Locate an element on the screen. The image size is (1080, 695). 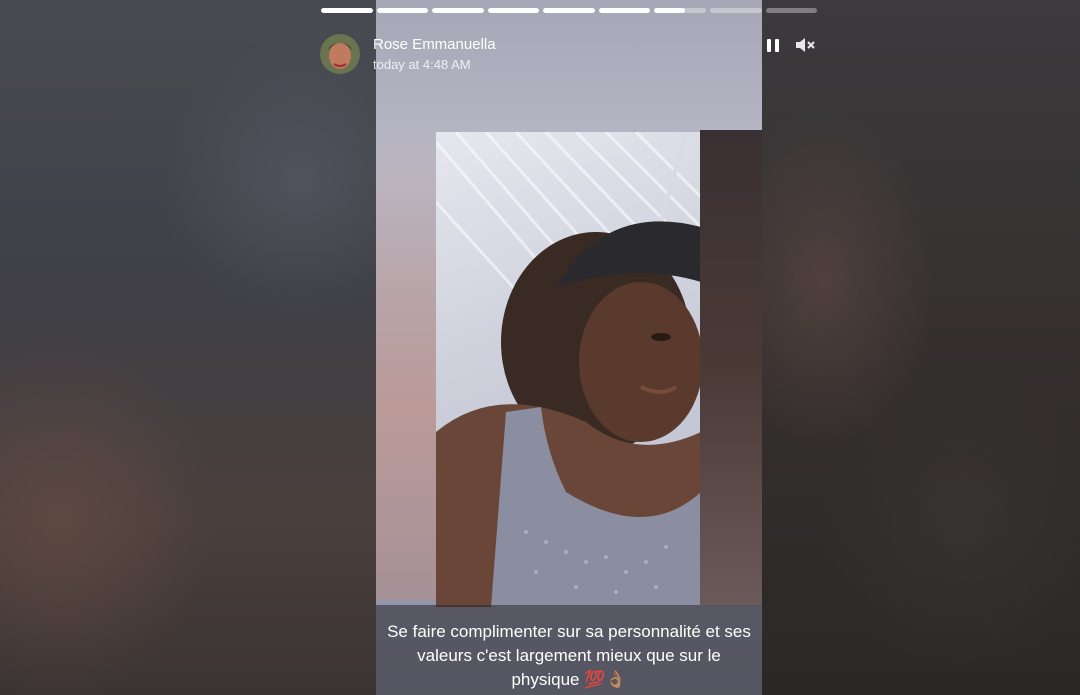
mute-button is located at coordinates (805, 45).